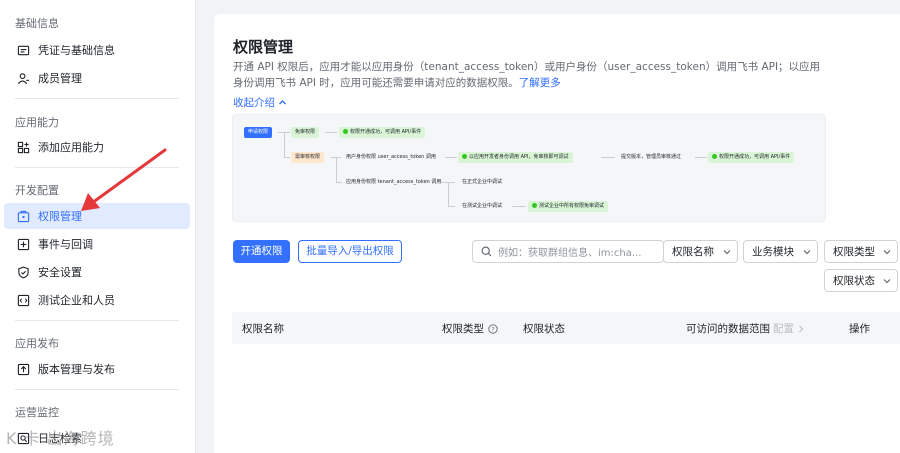 This screenshot has height=453, width=900. What do you see at coordinates (97, 78) in the screenshot?
I see `sidebar-item-members: 成员管理` at bounding box center [97, 78].